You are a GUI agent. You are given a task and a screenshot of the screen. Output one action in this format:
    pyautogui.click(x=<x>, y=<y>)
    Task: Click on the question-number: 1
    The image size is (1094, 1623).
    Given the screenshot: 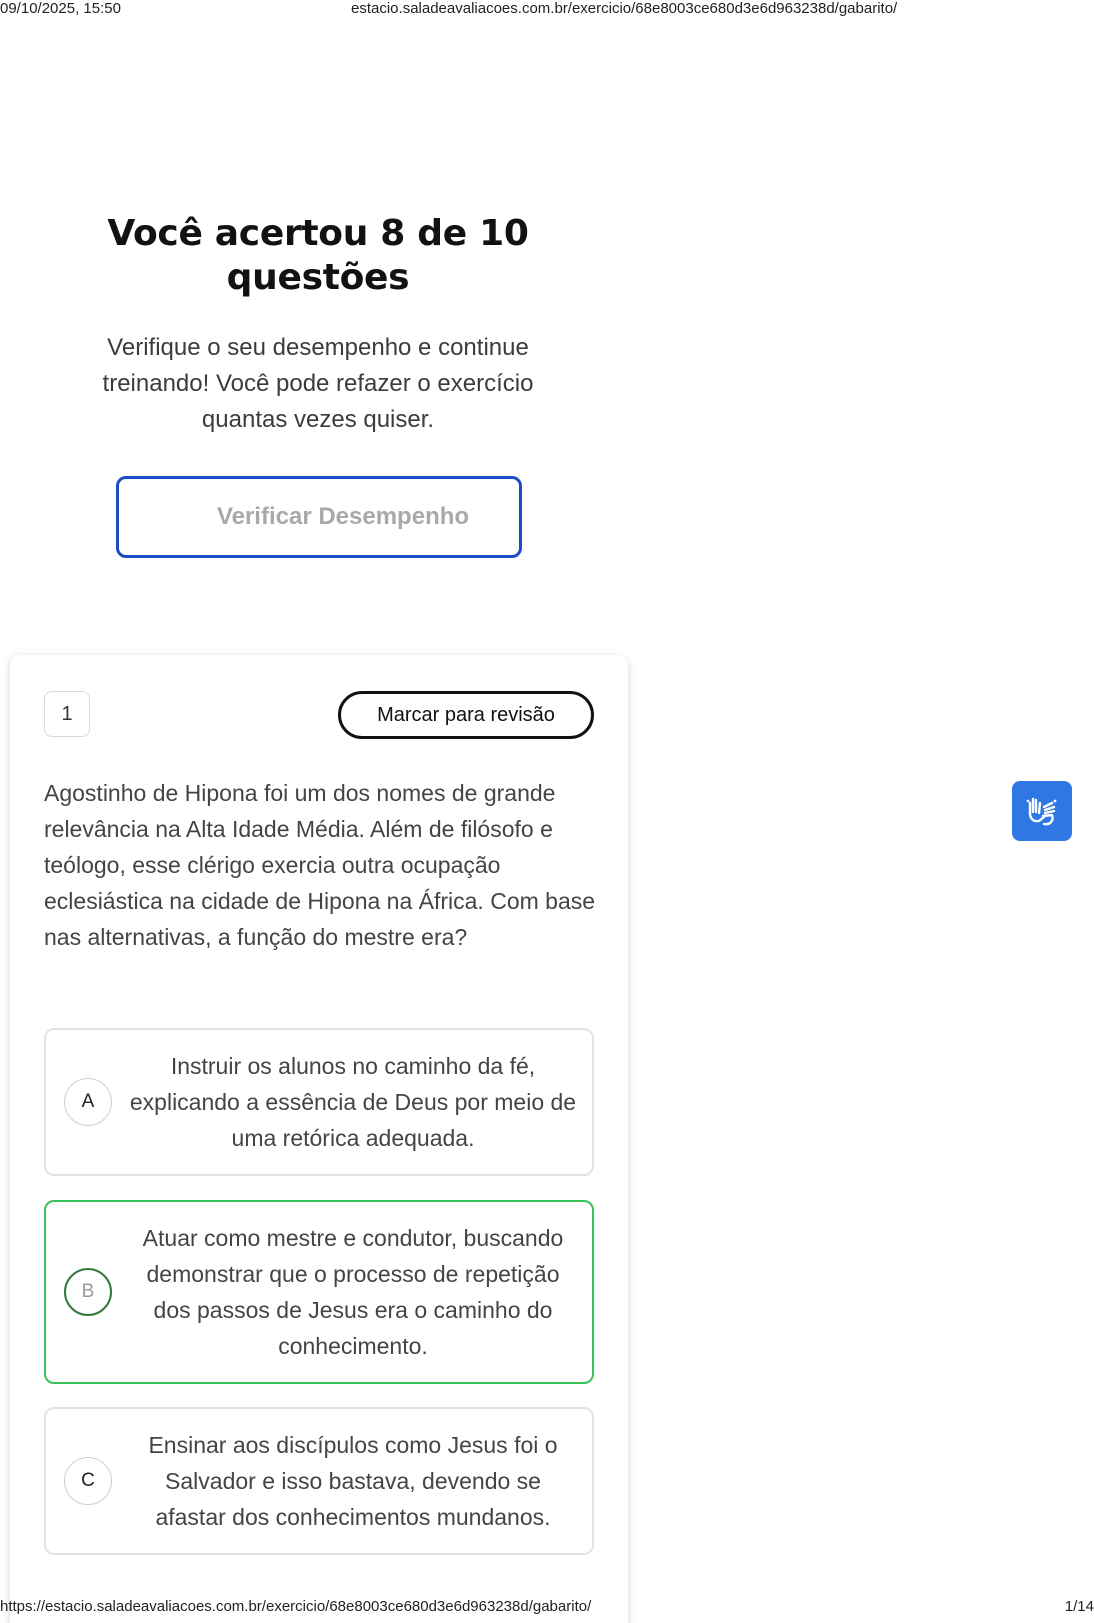 What is the action you would take?
    pyautogui.click(x=67, y=714)
    